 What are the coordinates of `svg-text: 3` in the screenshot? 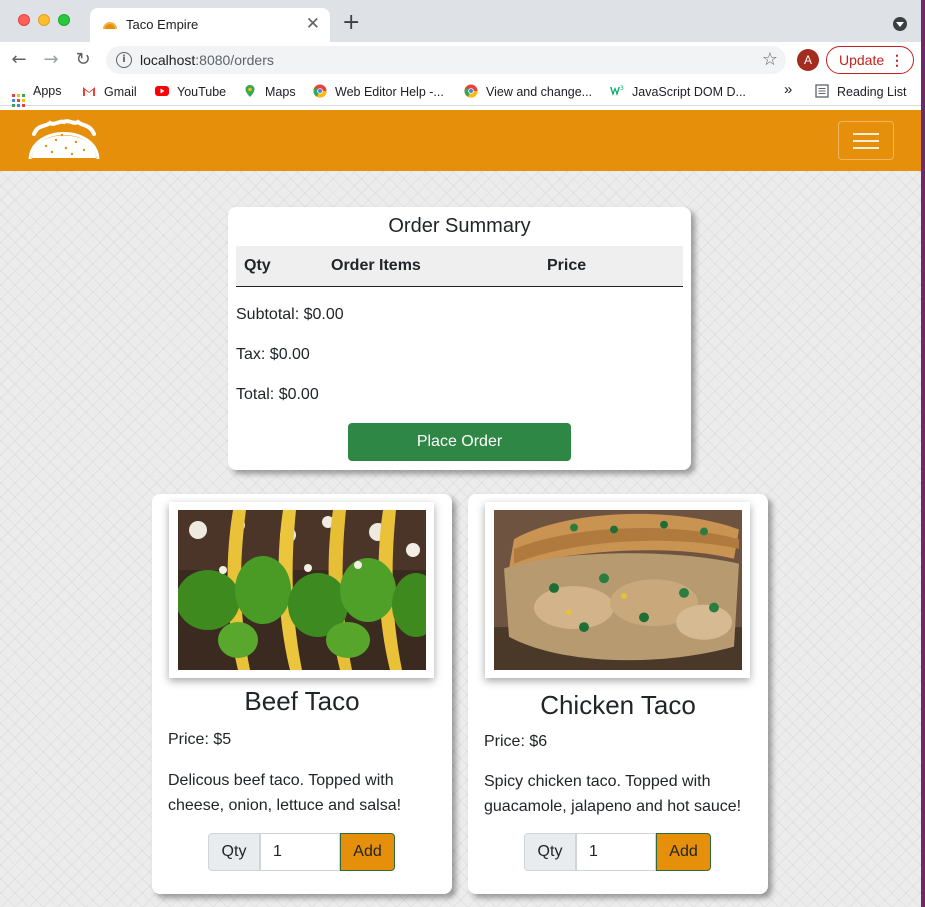 It's located at (622, 88).